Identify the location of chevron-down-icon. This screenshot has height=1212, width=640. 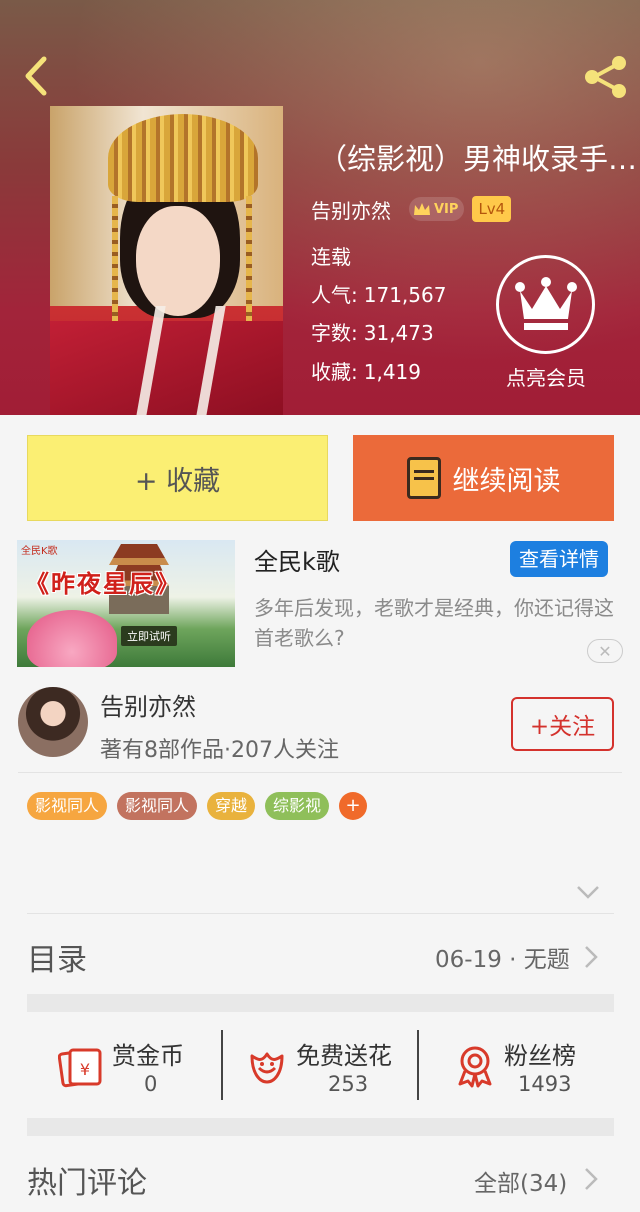
(588, 892).